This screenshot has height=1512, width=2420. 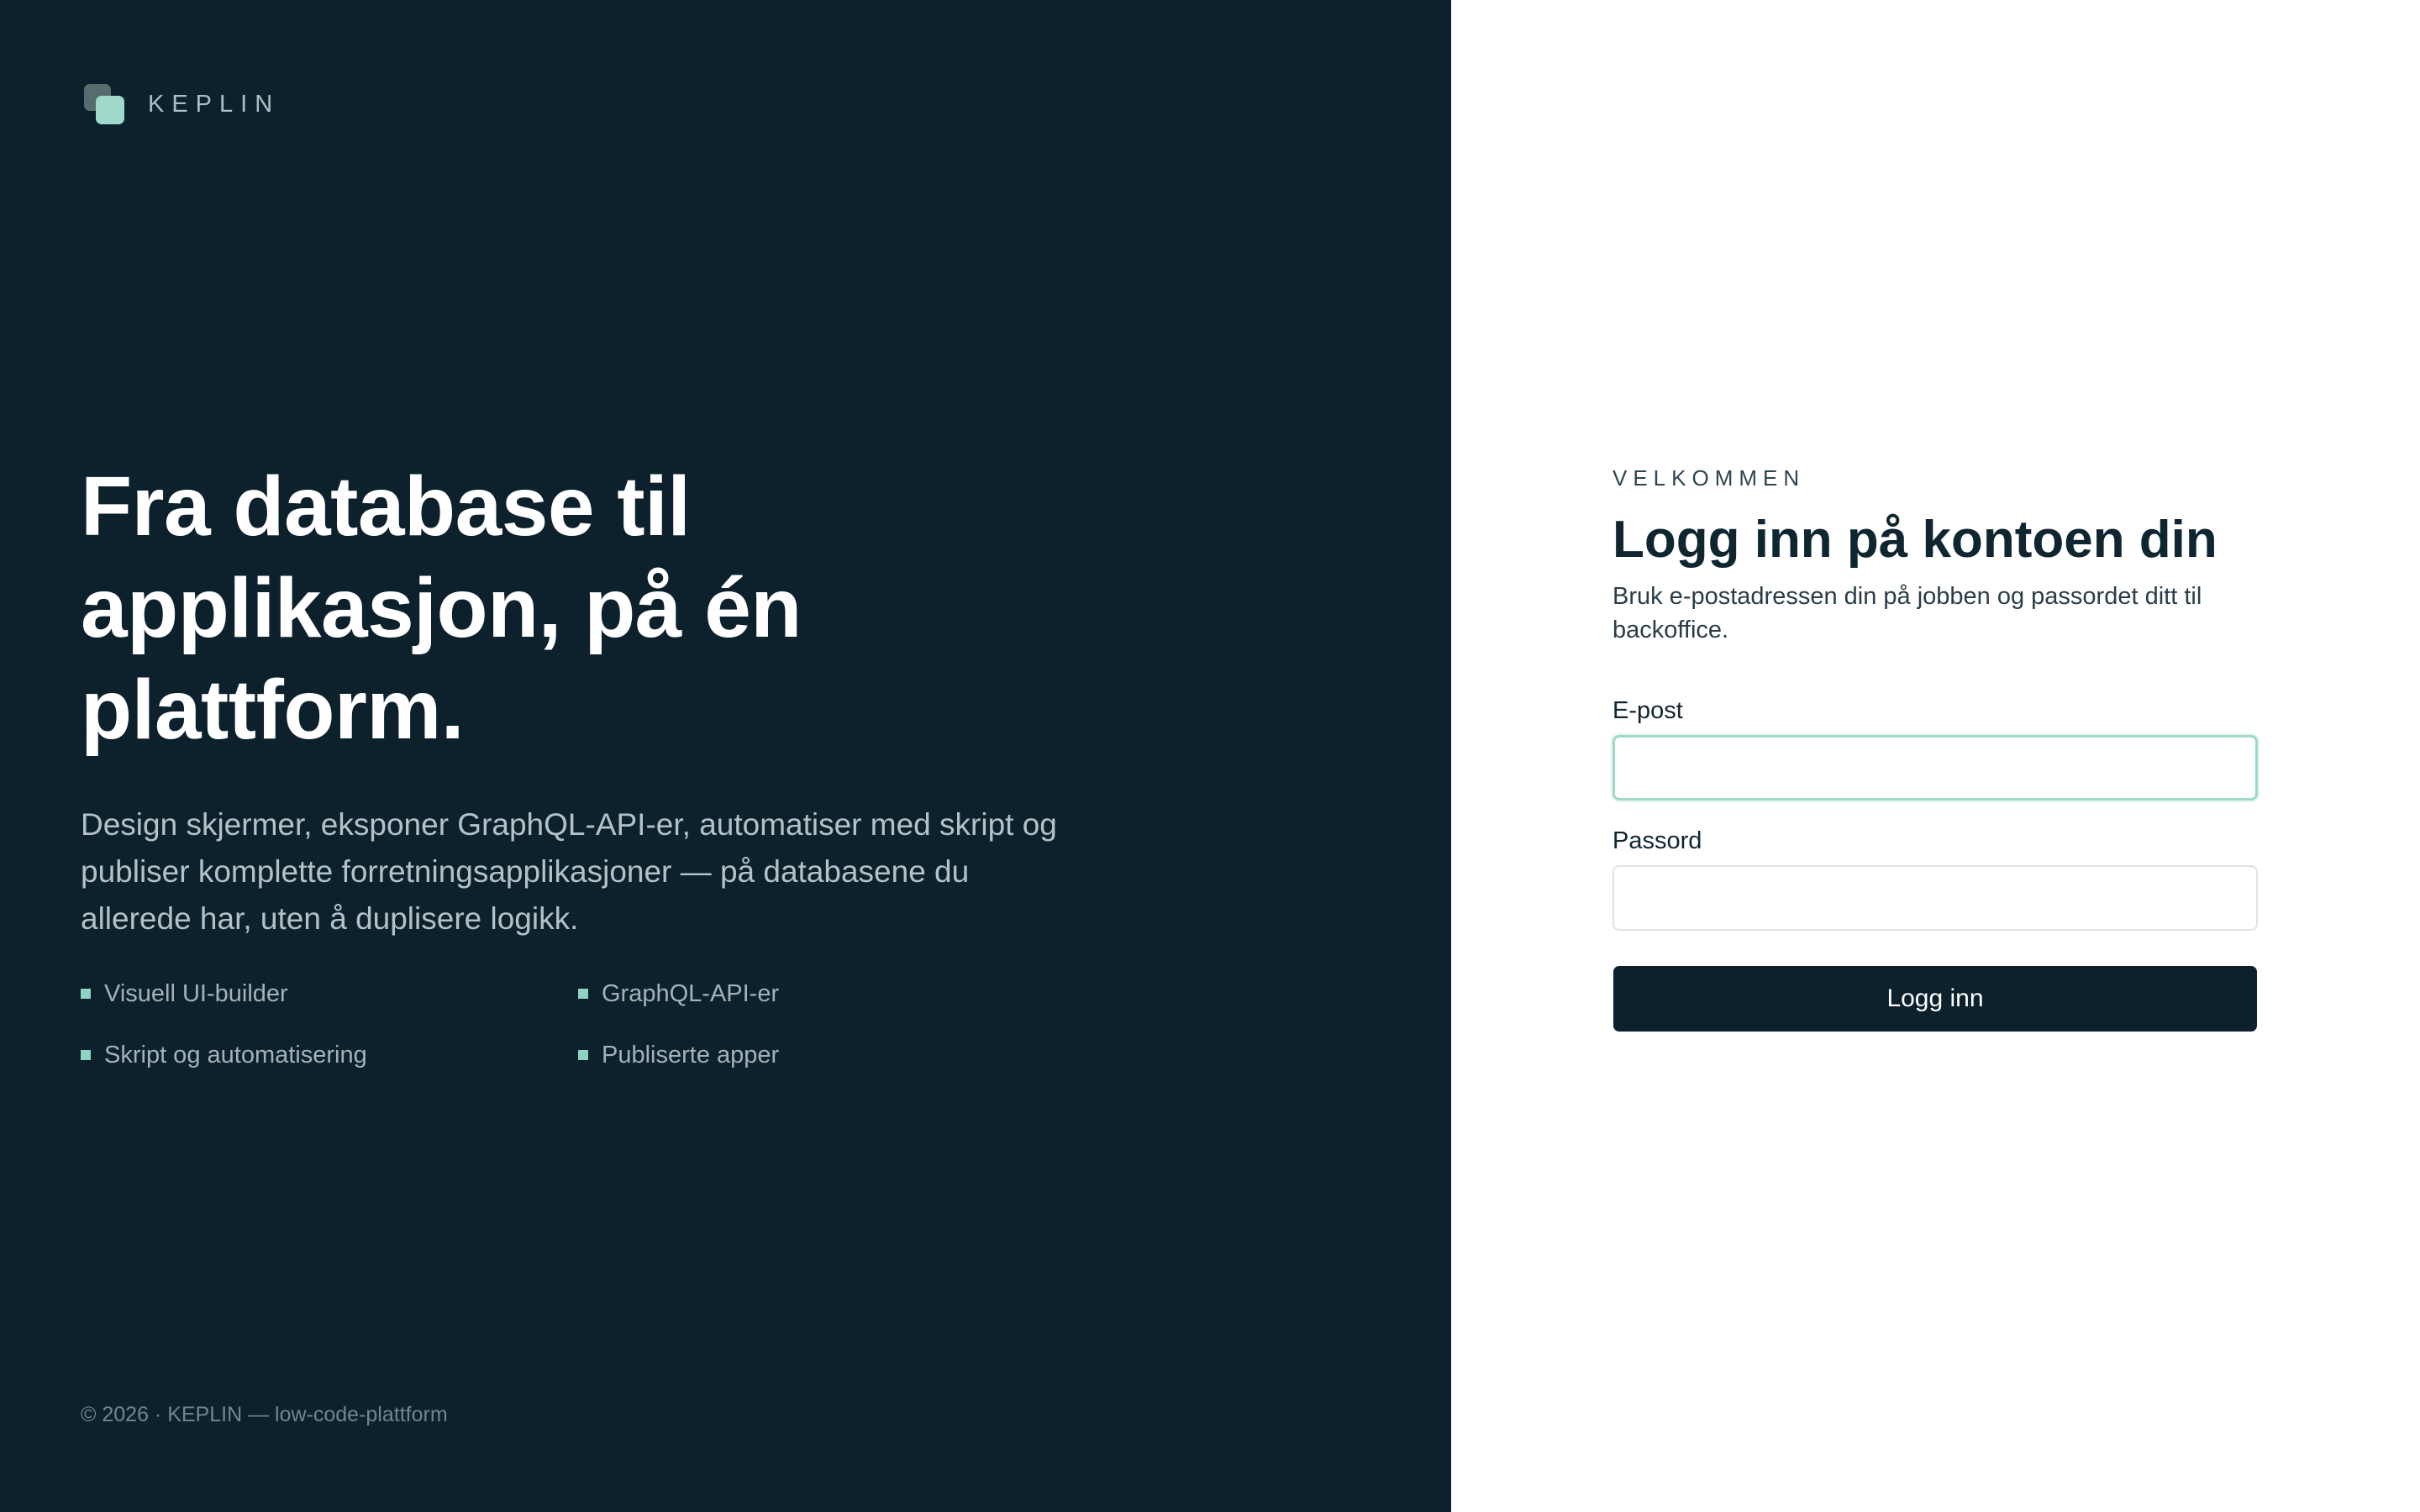 I want to click on login-button: Logg inn, so click(x=1935, y=999).